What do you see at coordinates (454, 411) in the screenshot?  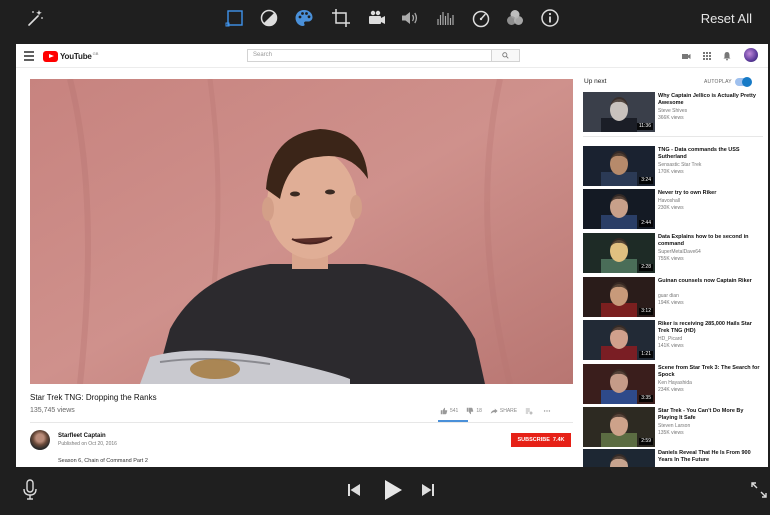 I see `like-count: 541` at bounding box center [454, 411].